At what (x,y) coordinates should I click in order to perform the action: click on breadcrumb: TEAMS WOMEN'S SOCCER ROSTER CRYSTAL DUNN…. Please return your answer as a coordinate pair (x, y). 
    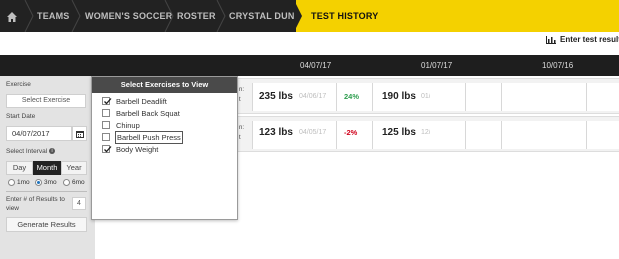
    Looking at the image, I should click on (309, 16).